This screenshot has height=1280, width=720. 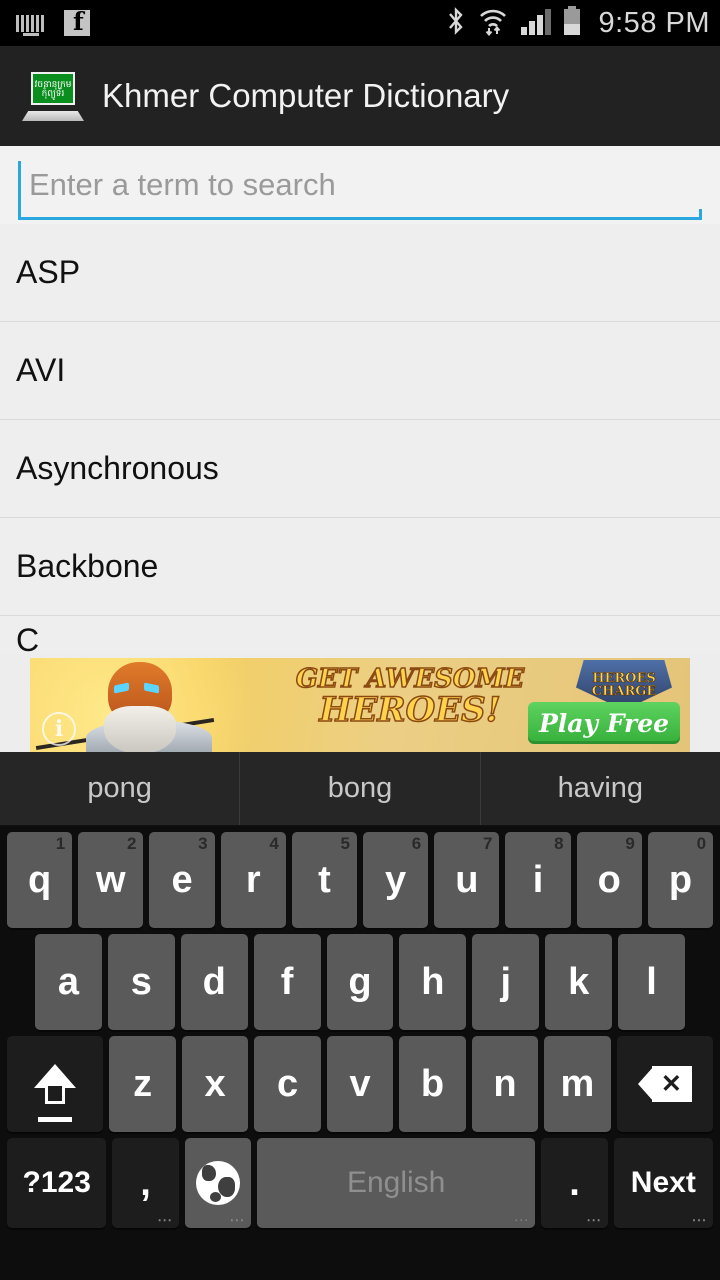 I want to click on key-q-number: 1, so click(x=60, y=843).